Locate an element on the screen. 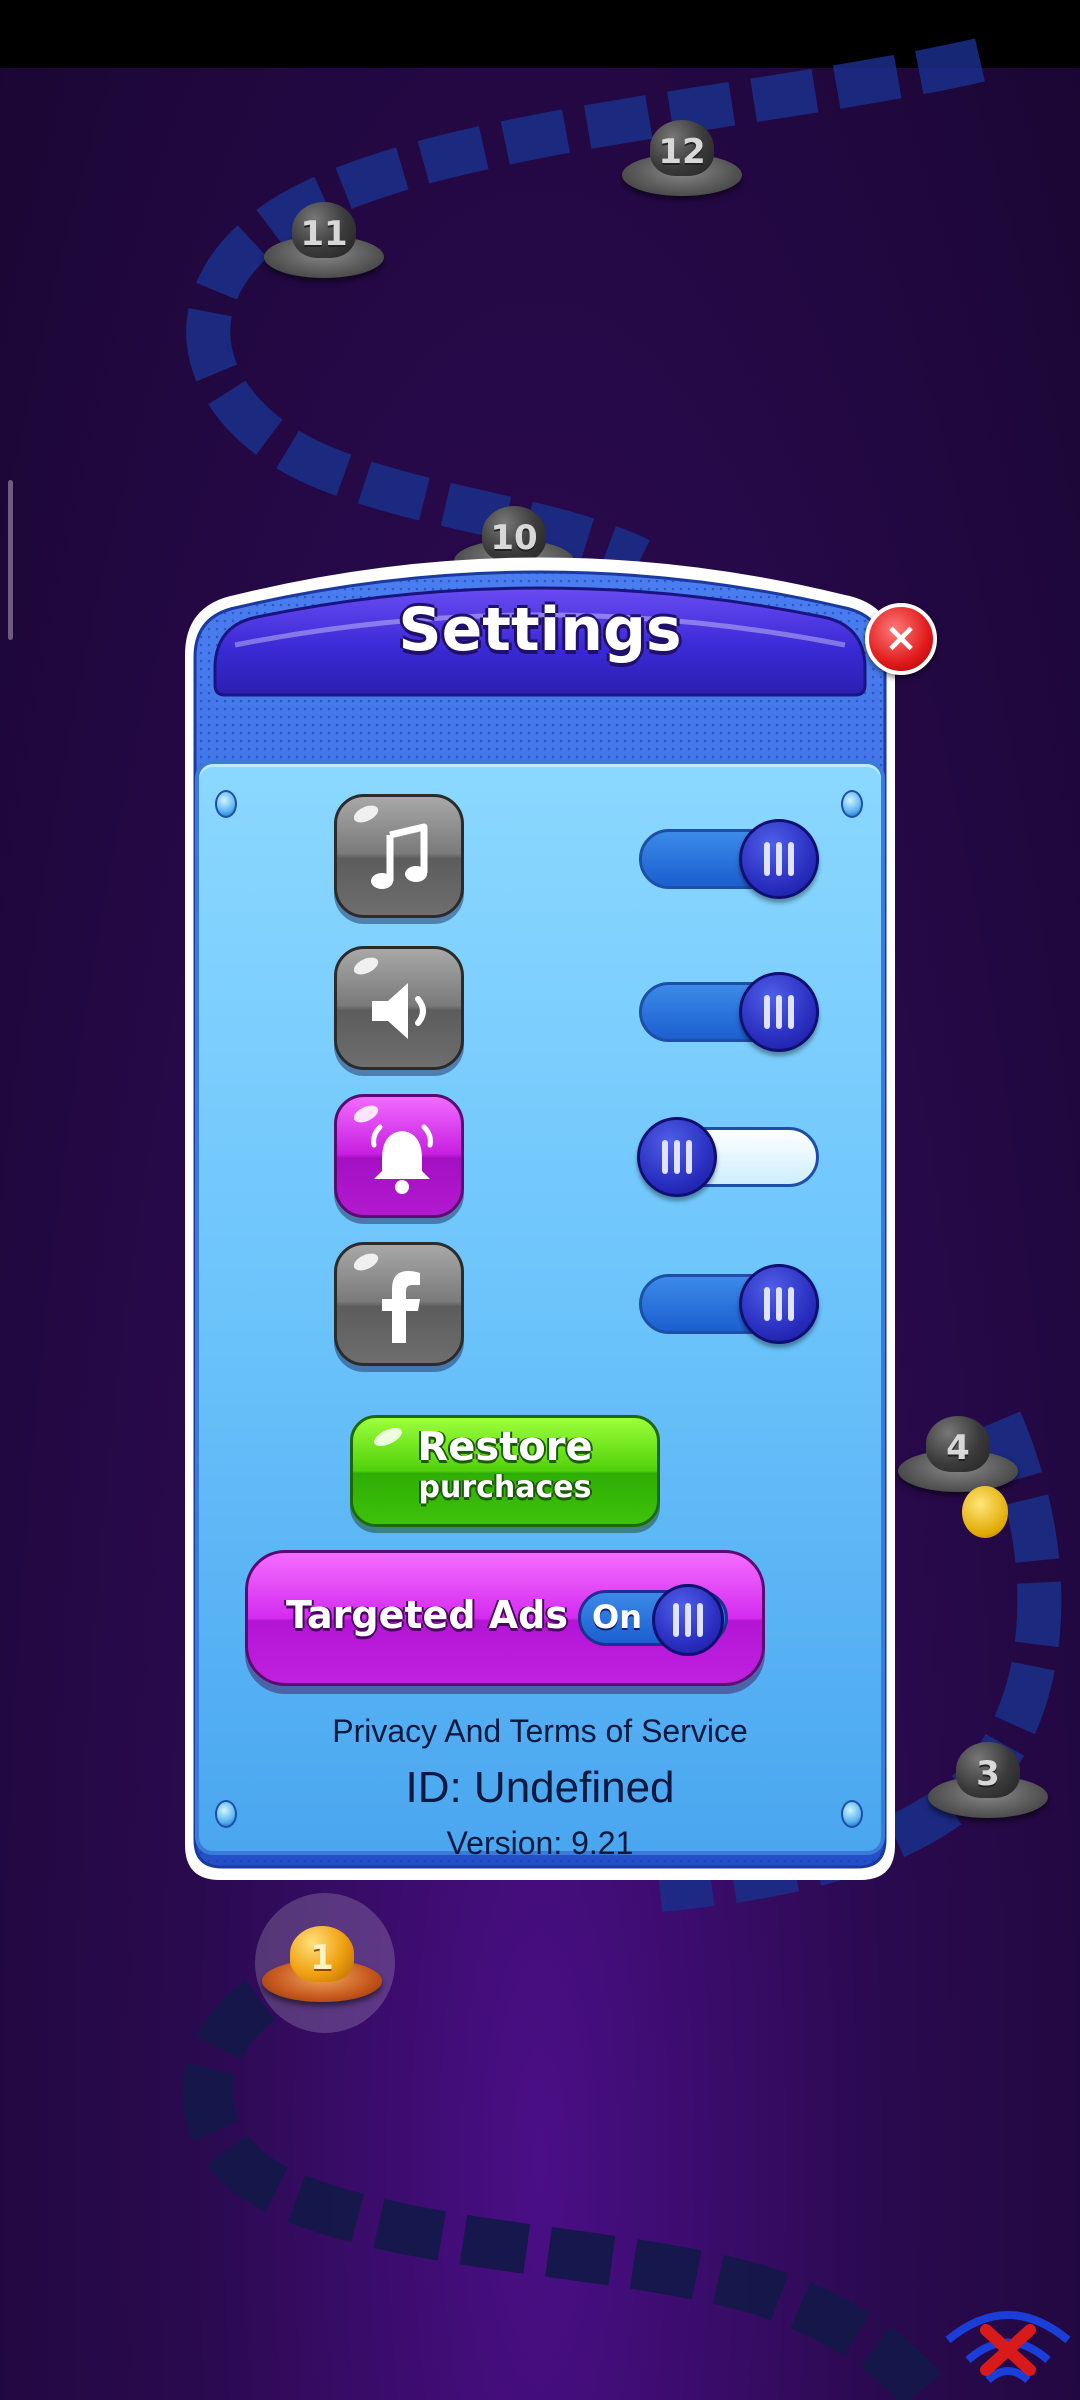  restore-purchases-button: Restore purchaces is located at coordinates (505, 1471).